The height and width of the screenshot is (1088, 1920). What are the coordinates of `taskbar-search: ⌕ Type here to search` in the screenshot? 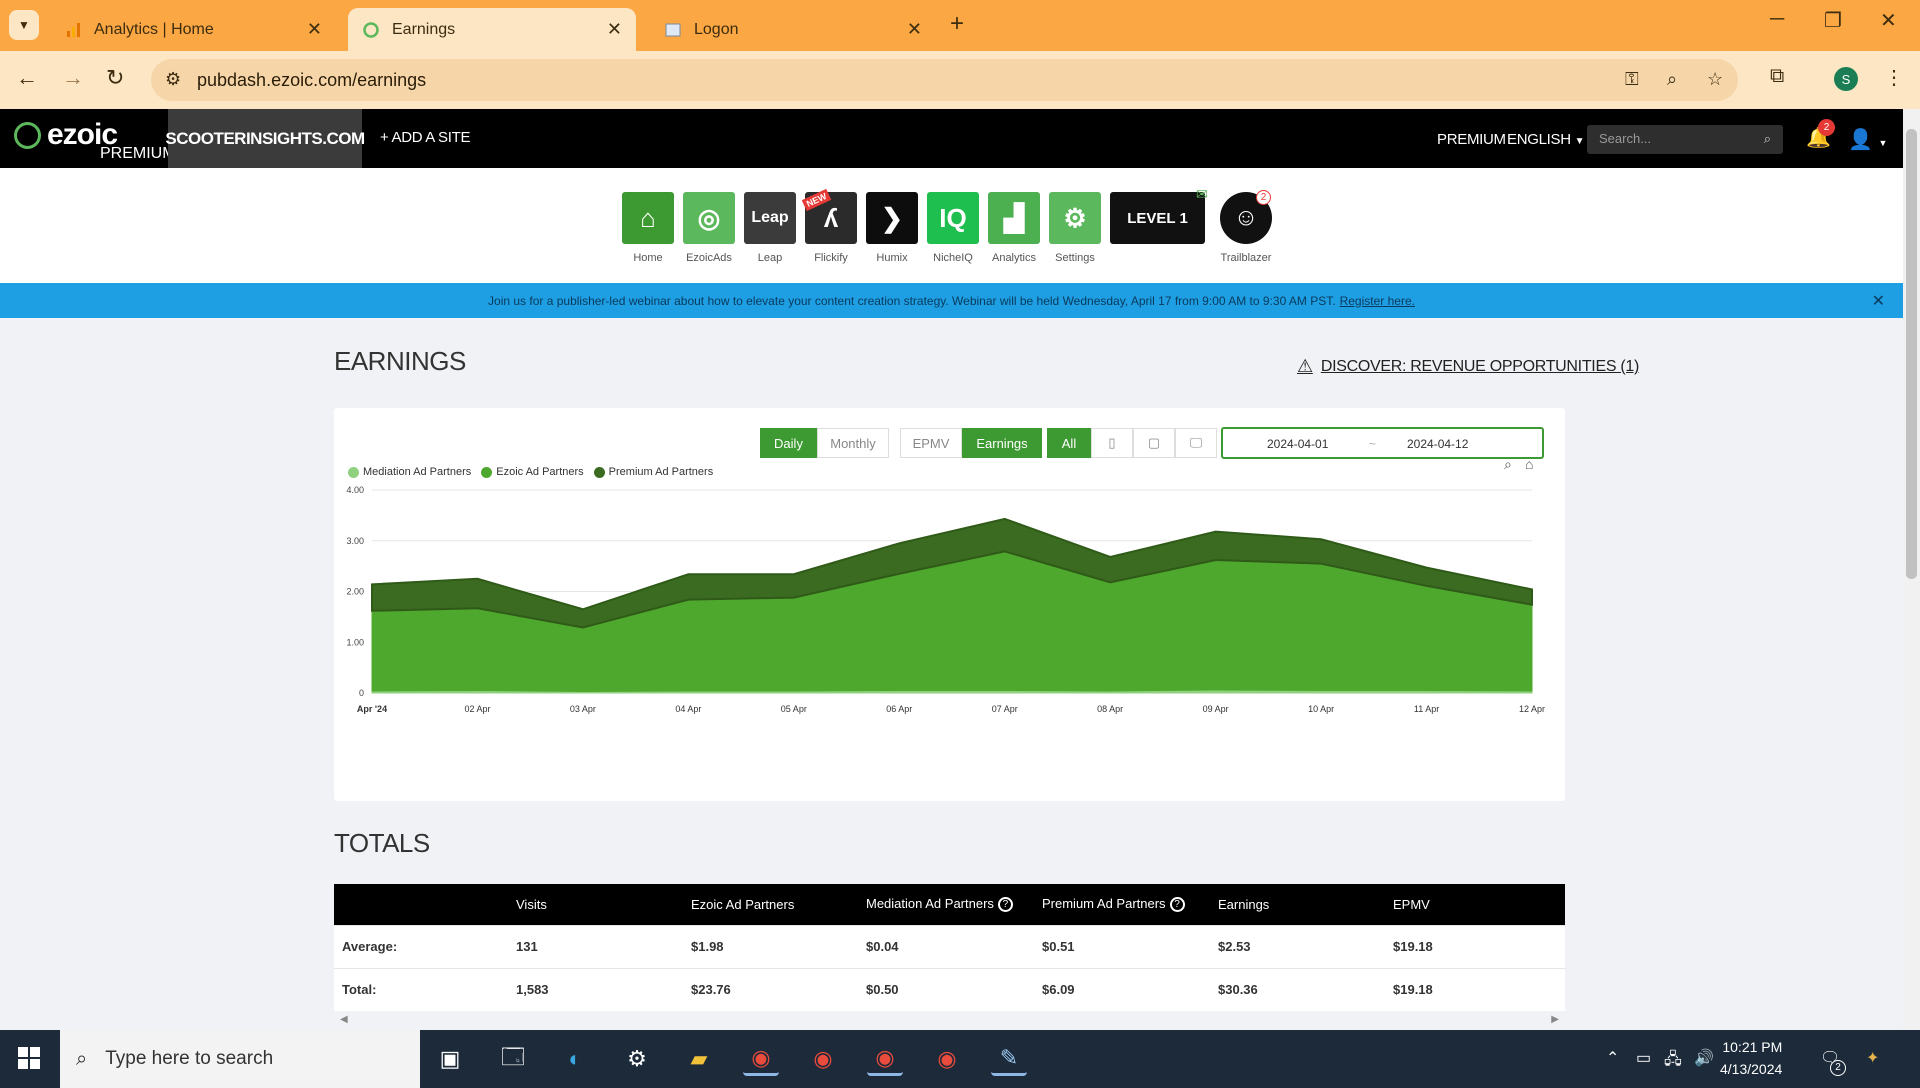 It's located at (240, 1059).